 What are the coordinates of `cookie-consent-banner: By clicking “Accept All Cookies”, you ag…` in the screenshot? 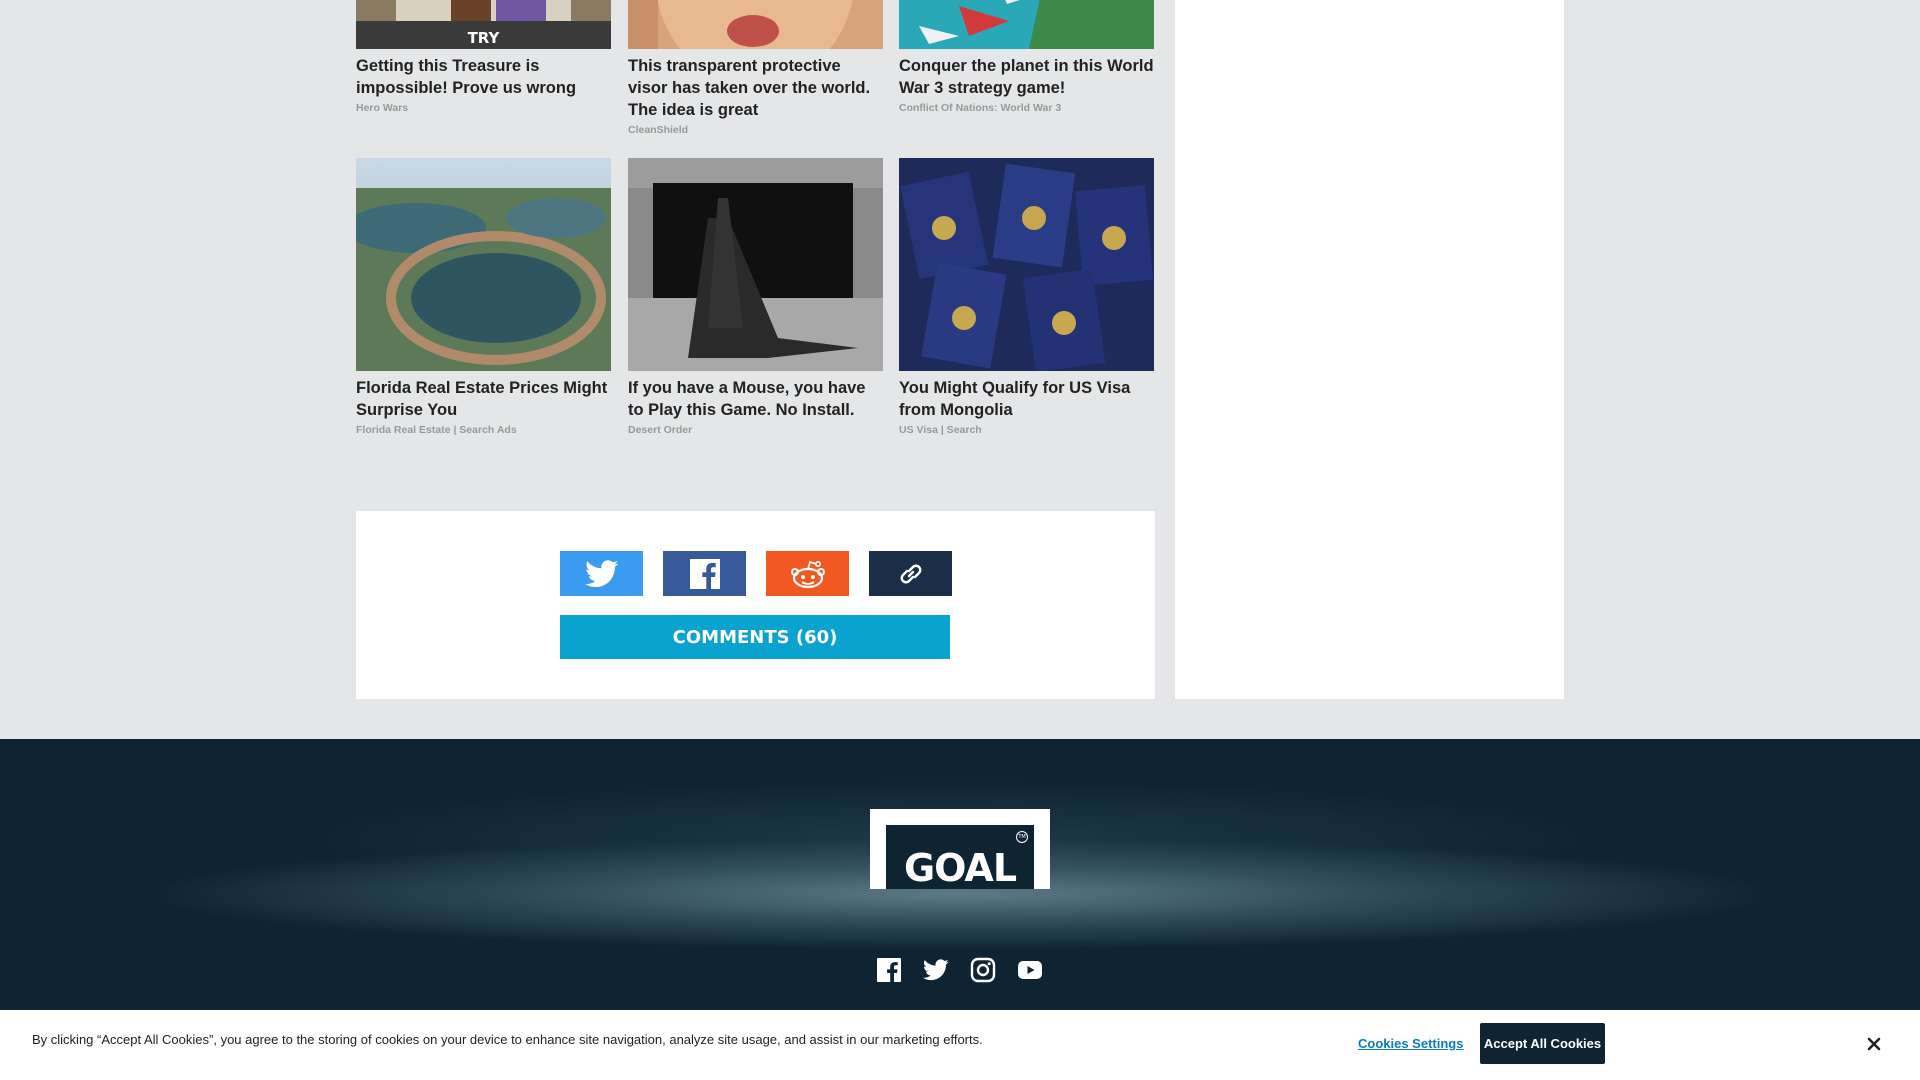 It's located at (960, 1045).